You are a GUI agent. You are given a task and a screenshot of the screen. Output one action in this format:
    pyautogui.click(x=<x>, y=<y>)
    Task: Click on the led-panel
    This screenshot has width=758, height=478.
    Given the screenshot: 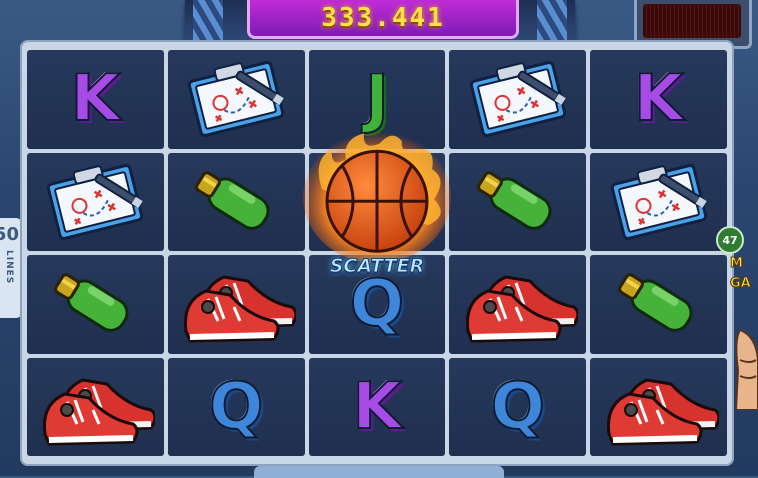 What is the action you would take?
    pyautogui.click(x=692, y=21)
    